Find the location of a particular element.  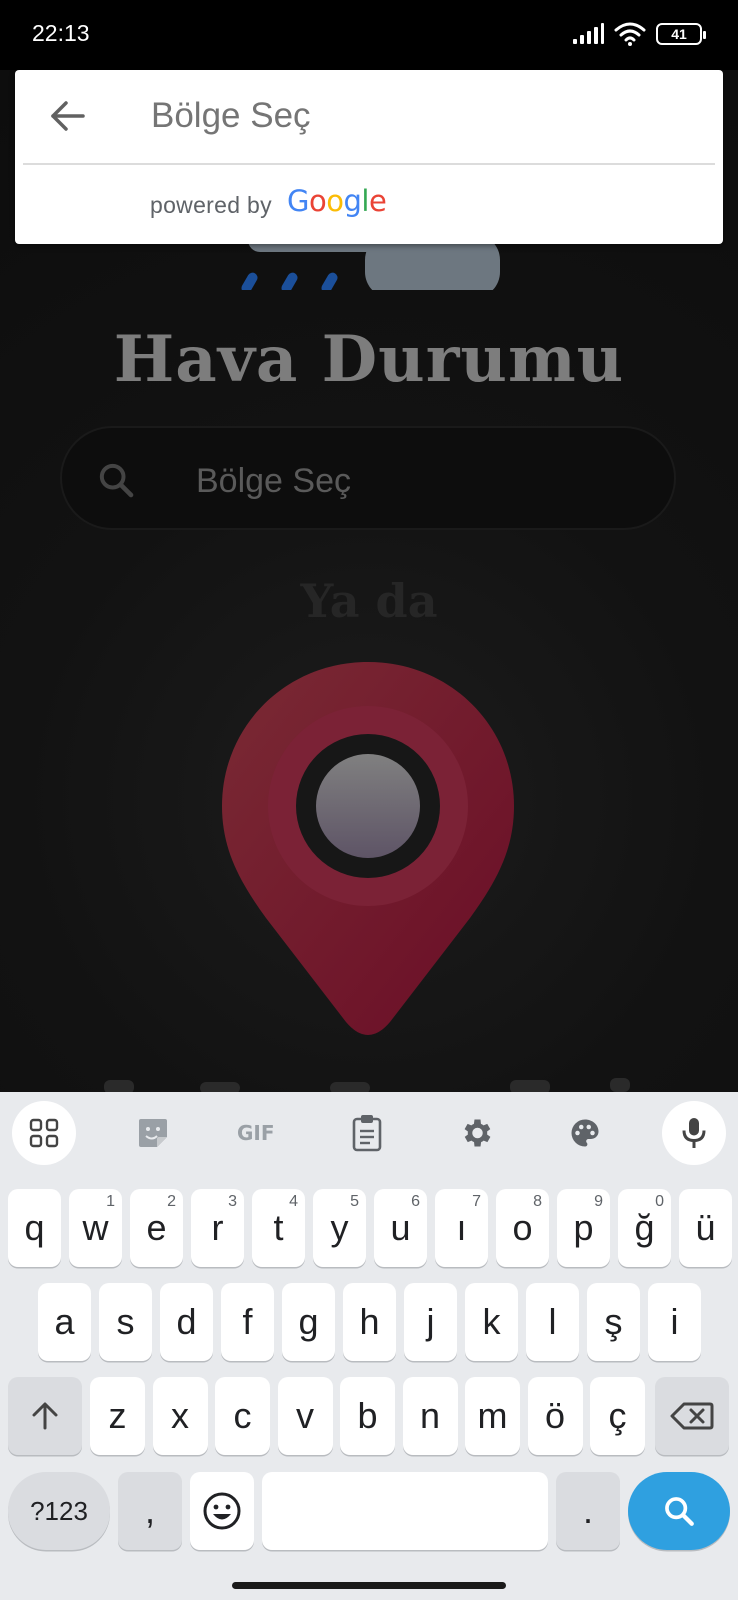

key-m: m is located at coordinates (492, 1416).